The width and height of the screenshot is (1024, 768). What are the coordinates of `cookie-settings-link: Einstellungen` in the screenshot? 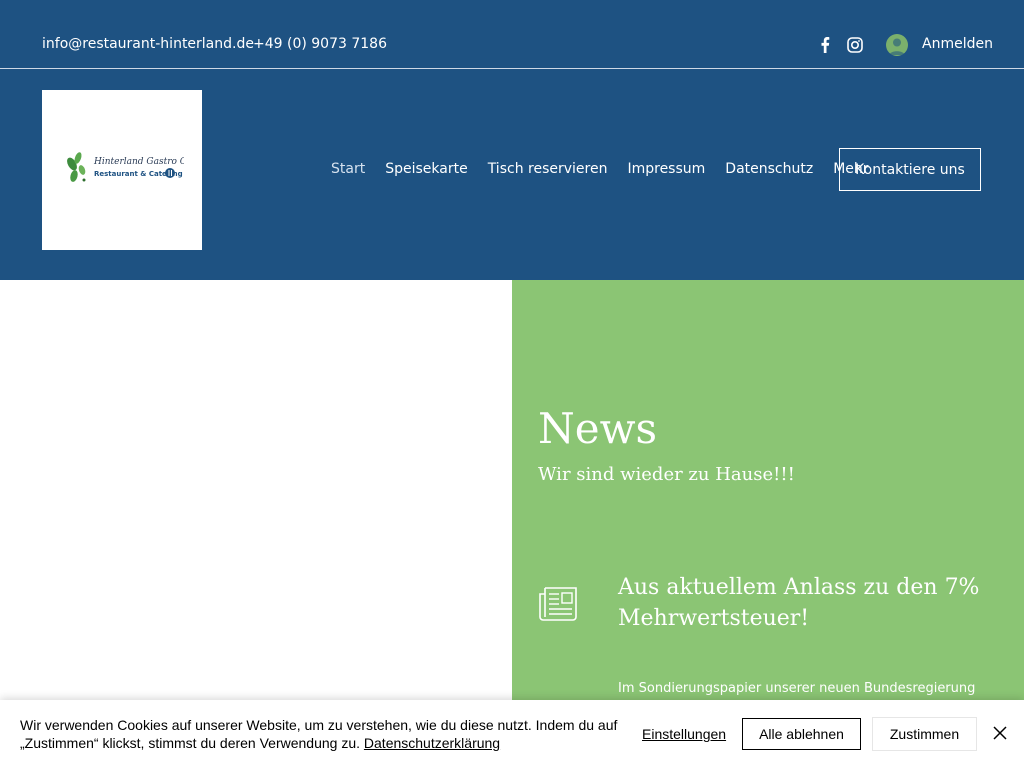 It's located at (684, 734).